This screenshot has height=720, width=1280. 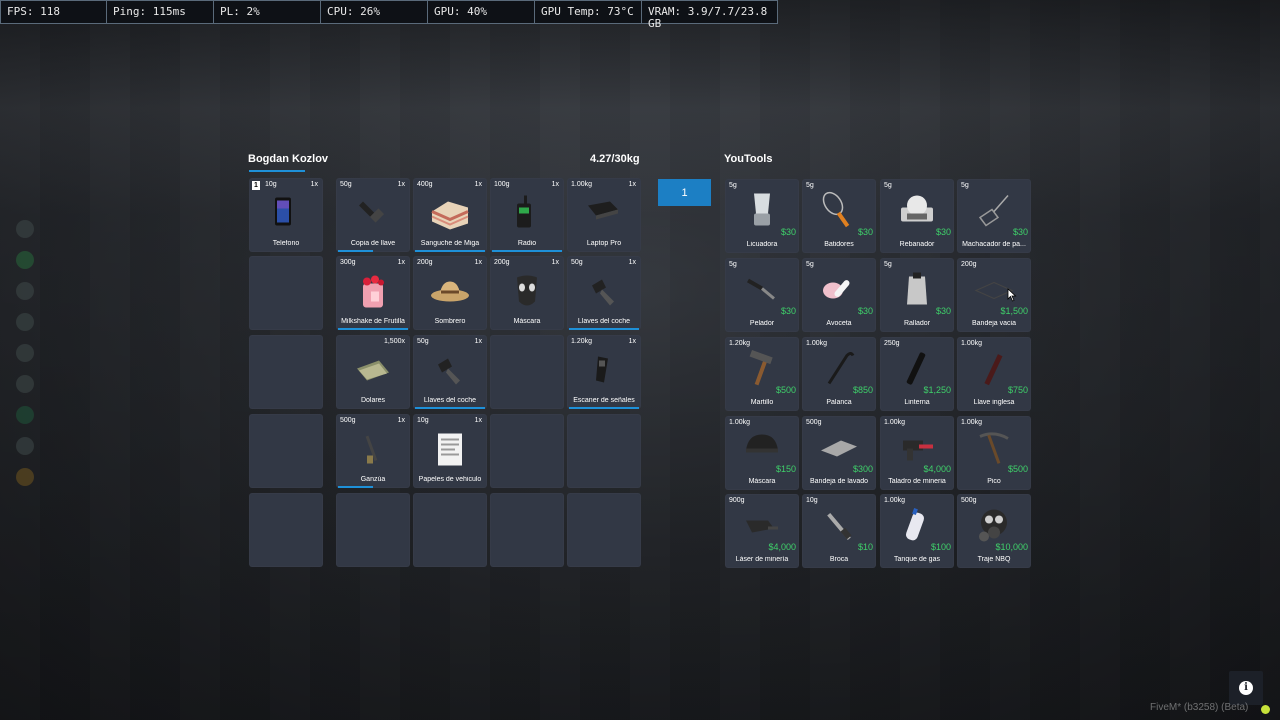 What do you see at coordinates (1017, 469) in the screenshot?
I see `item-price: $500` at bounding box center [1017, 469].